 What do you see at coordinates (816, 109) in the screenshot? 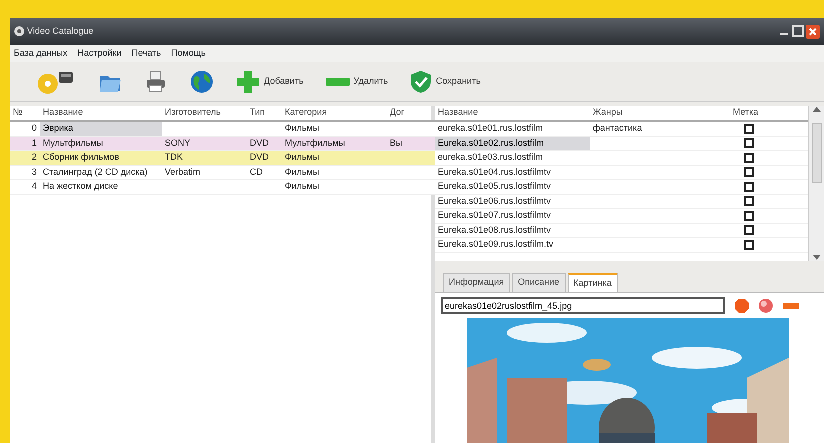
I see `scroll-up-icon` at bounding box center [816, 109].